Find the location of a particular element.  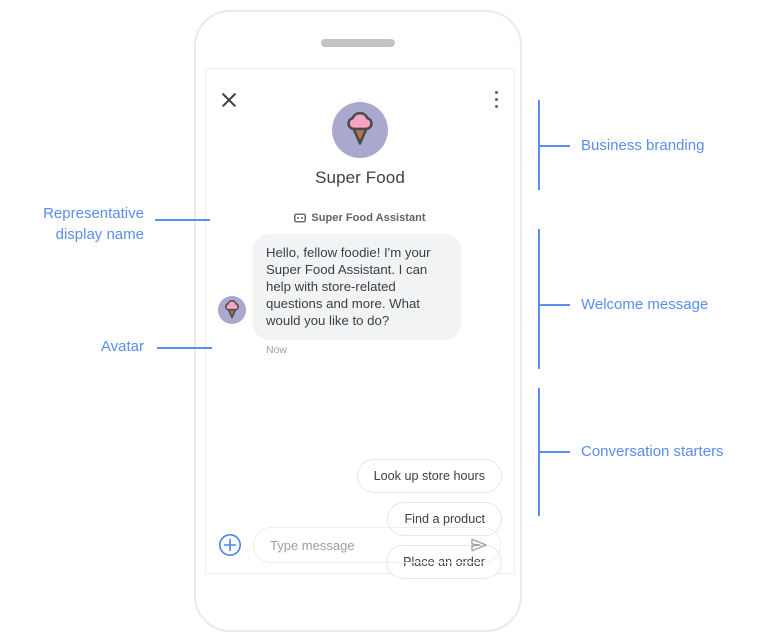

business-branding: Super Food is located at coordinates (360, 145).